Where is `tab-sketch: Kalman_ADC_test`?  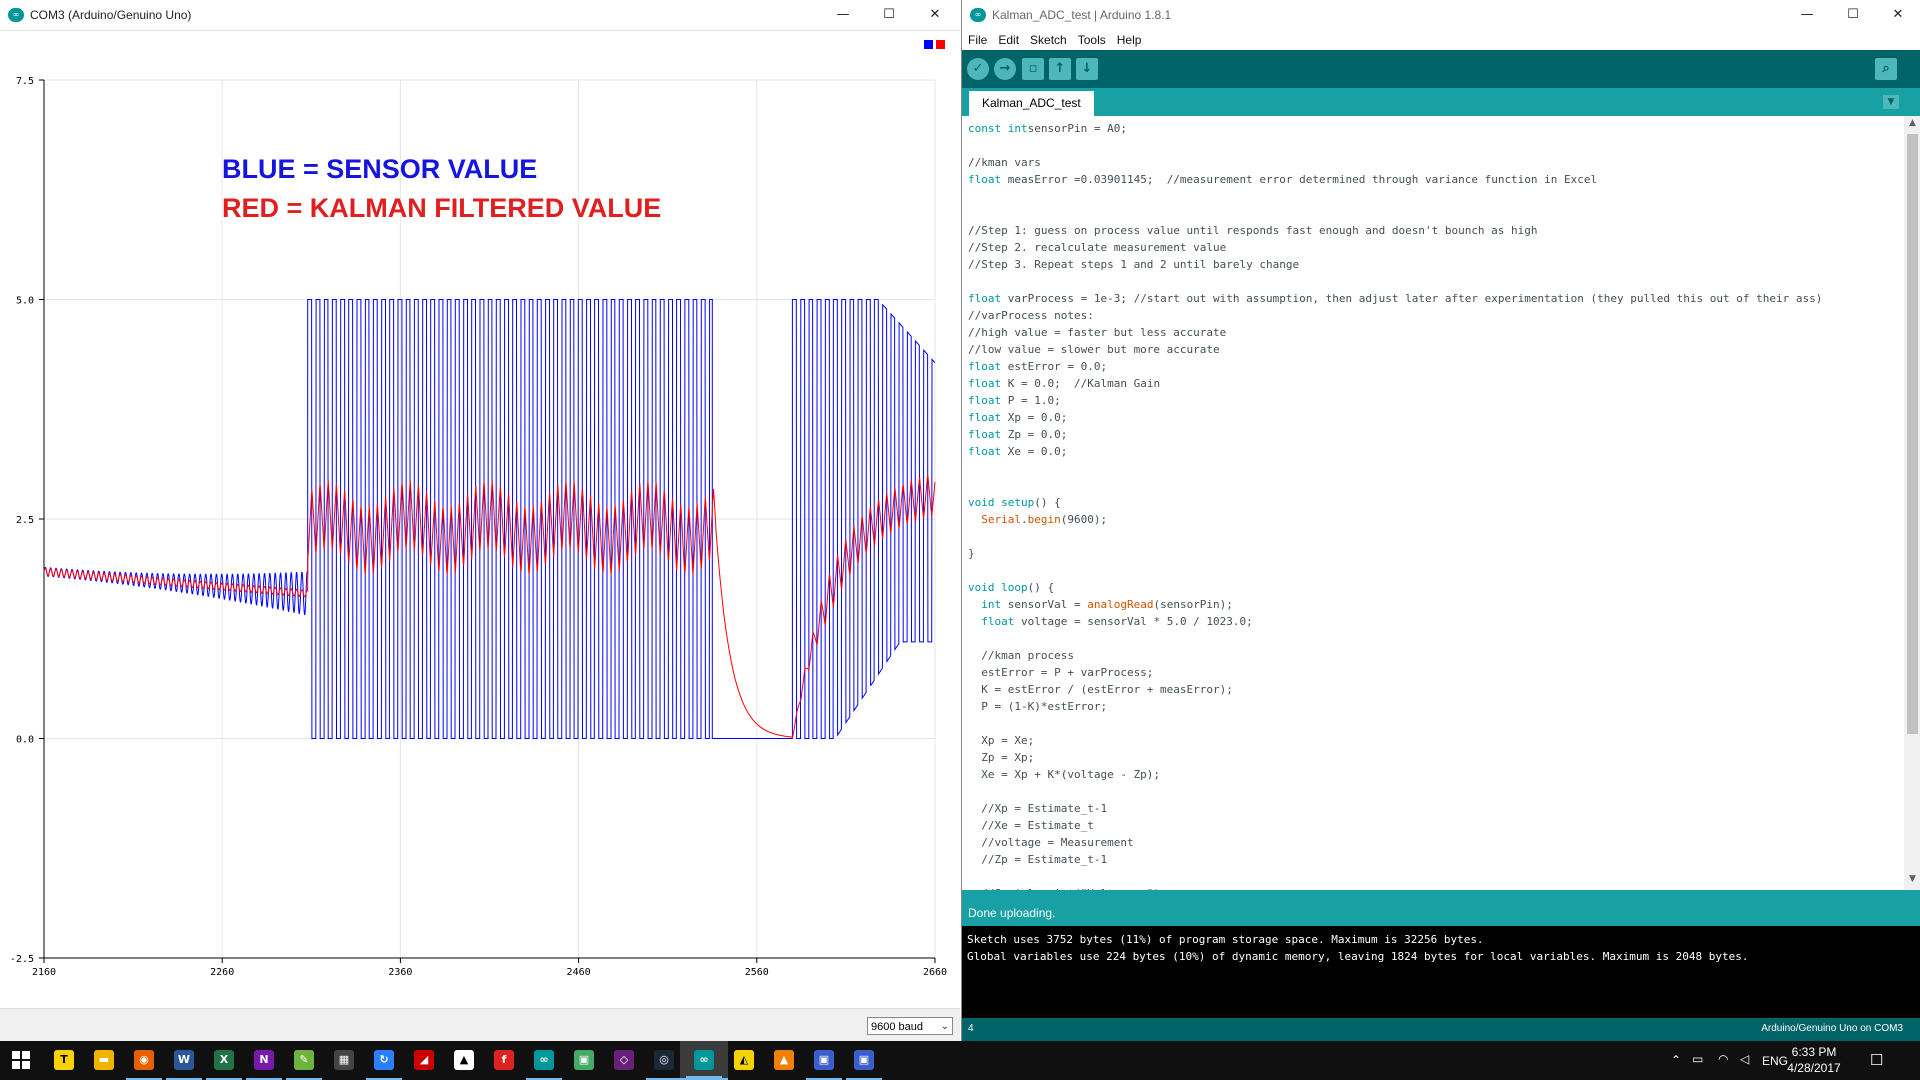
tab-sketch: Kalman_ADC_test is located at coordinates (1031, 103).